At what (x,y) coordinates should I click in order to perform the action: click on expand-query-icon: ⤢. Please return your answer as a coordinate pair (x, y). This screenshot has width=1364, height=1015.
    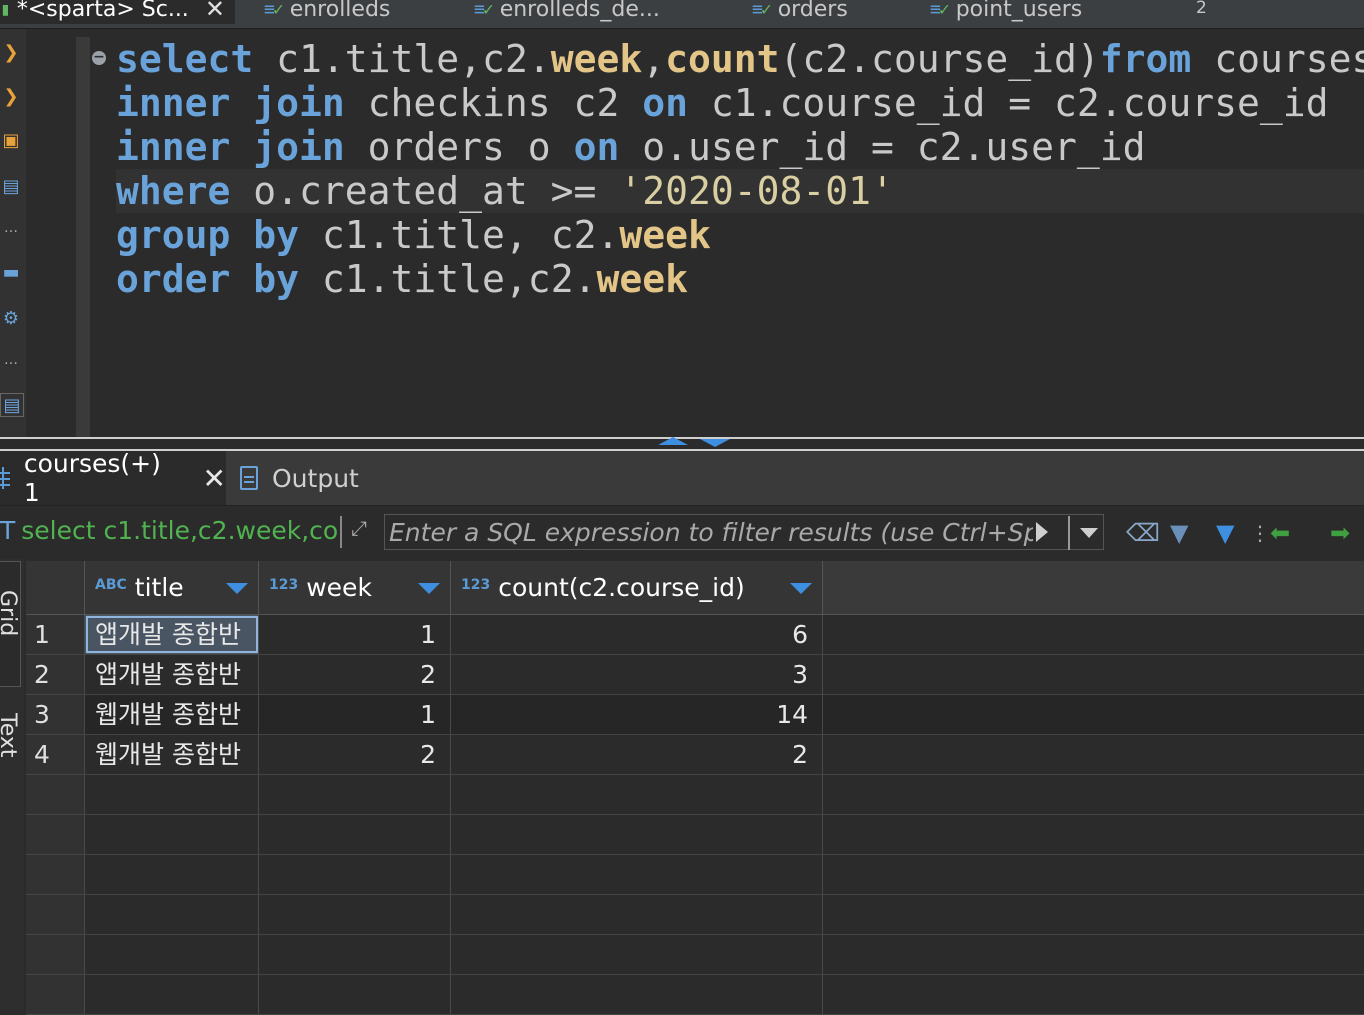
    Looking at the image, I should click on (358, 532).